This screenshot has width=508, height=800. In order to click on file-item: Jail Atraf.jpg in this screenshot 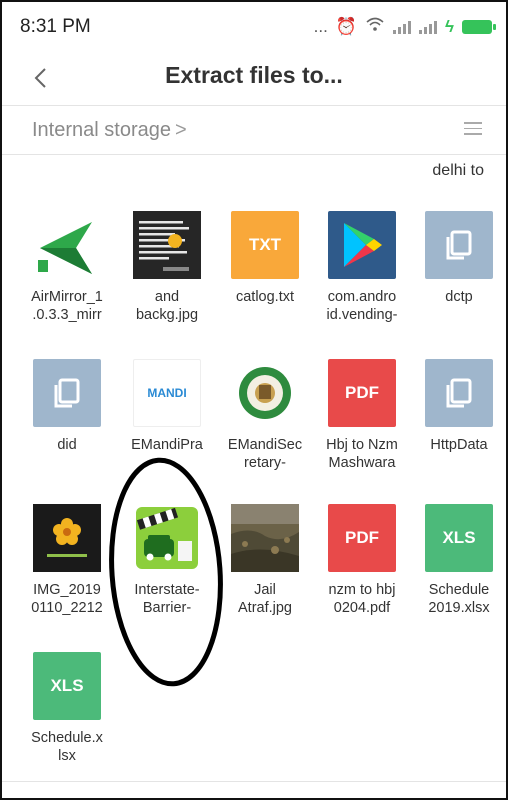, I will do `click(265, 560)`.